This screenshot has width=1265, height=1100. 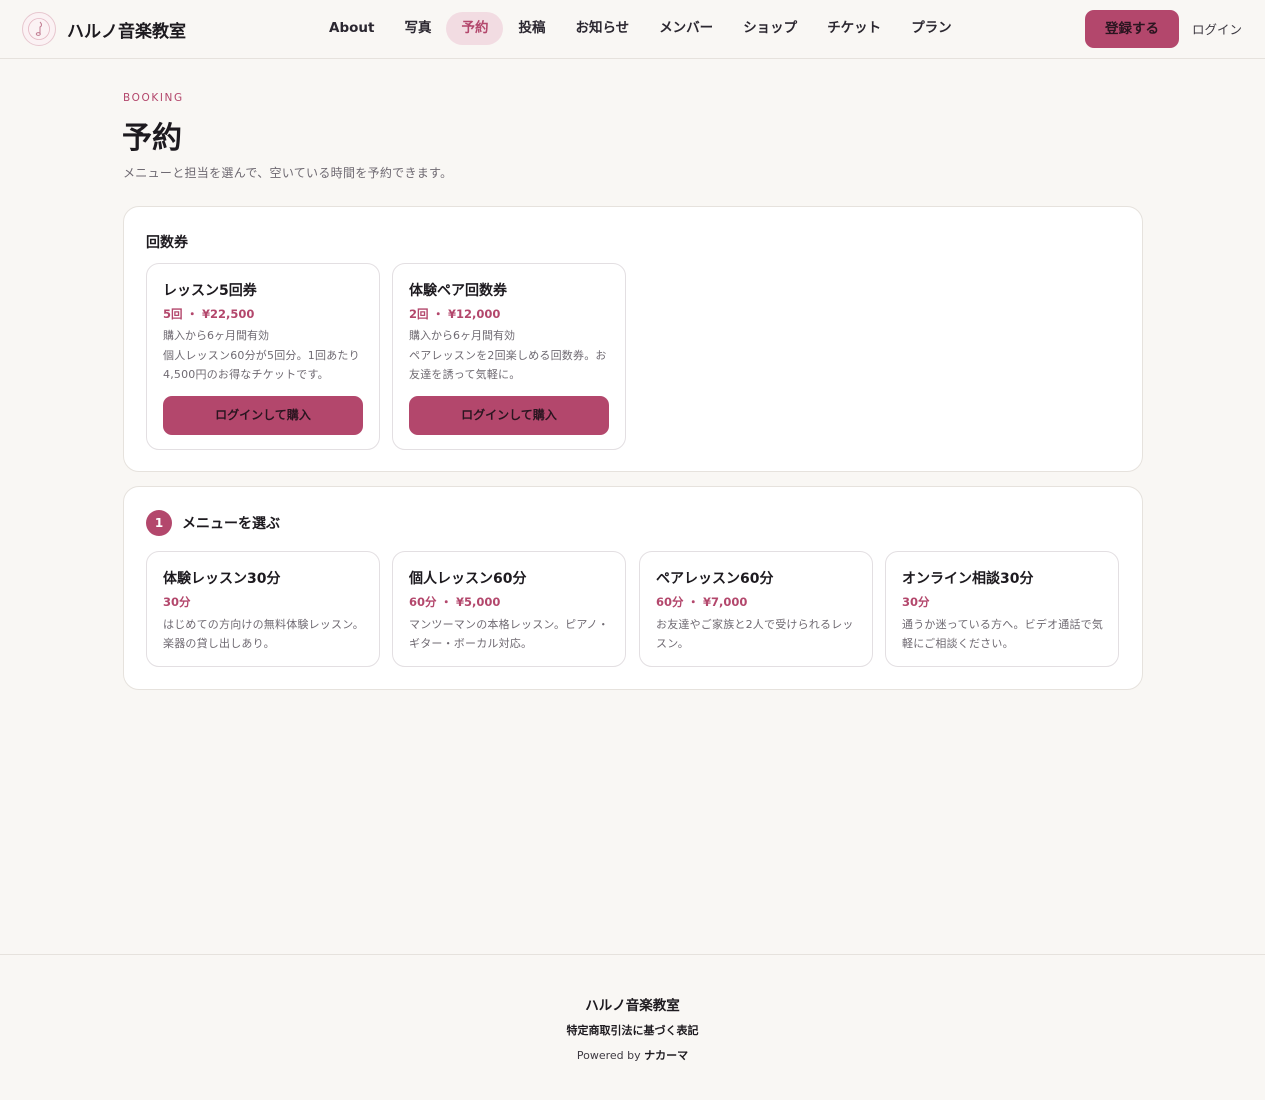 I want to click on brand-link: ハルノ音楽教室, so click(x=104, y=29).